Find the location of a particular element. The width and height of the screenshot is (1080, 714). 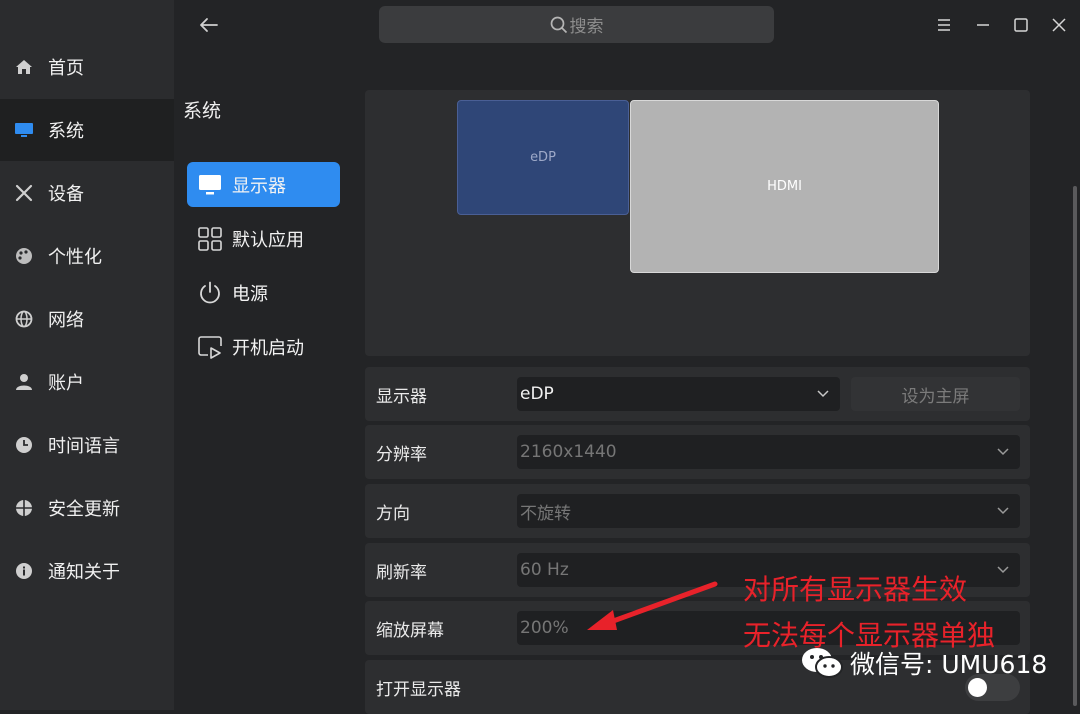

title-bar: 搜索 is located at coordinates (627, 26).